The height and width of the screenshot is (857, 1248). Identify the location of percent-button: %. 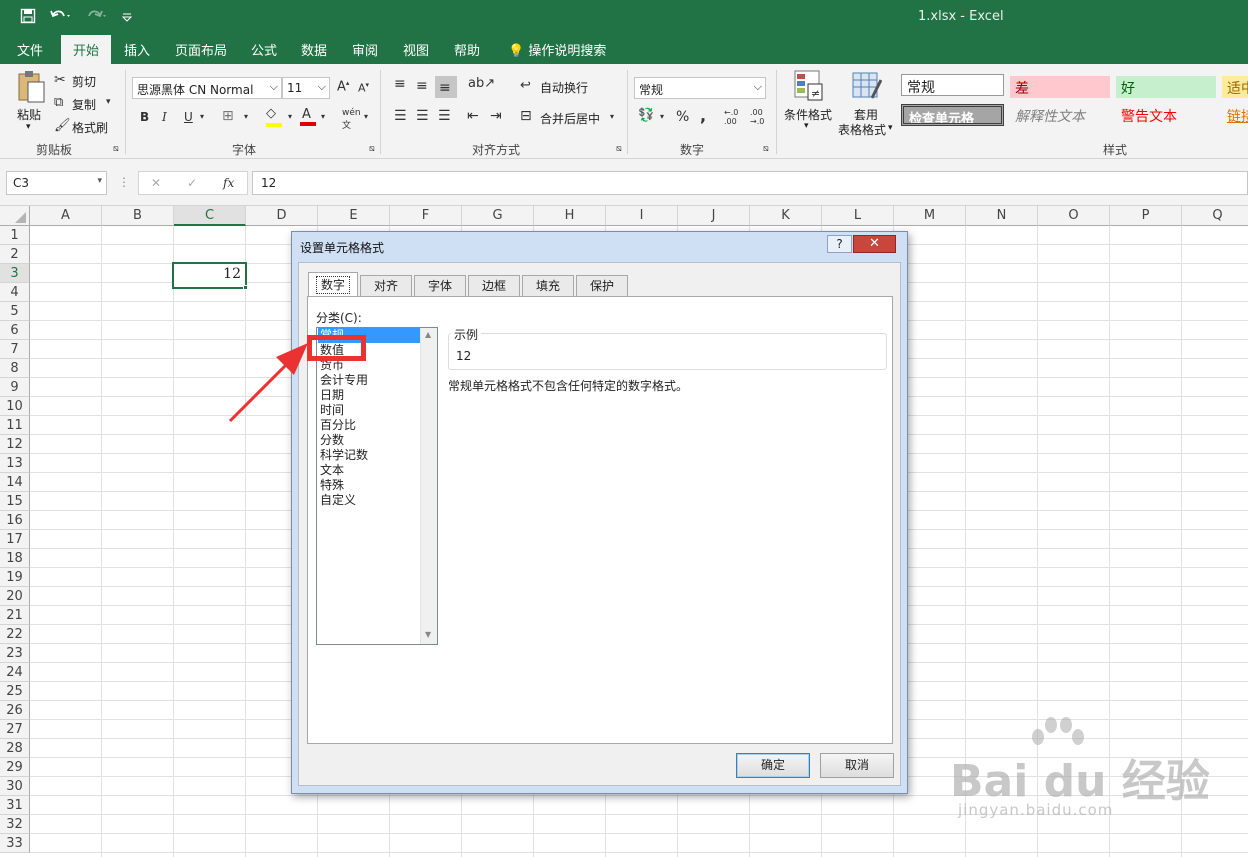
(682, 117).